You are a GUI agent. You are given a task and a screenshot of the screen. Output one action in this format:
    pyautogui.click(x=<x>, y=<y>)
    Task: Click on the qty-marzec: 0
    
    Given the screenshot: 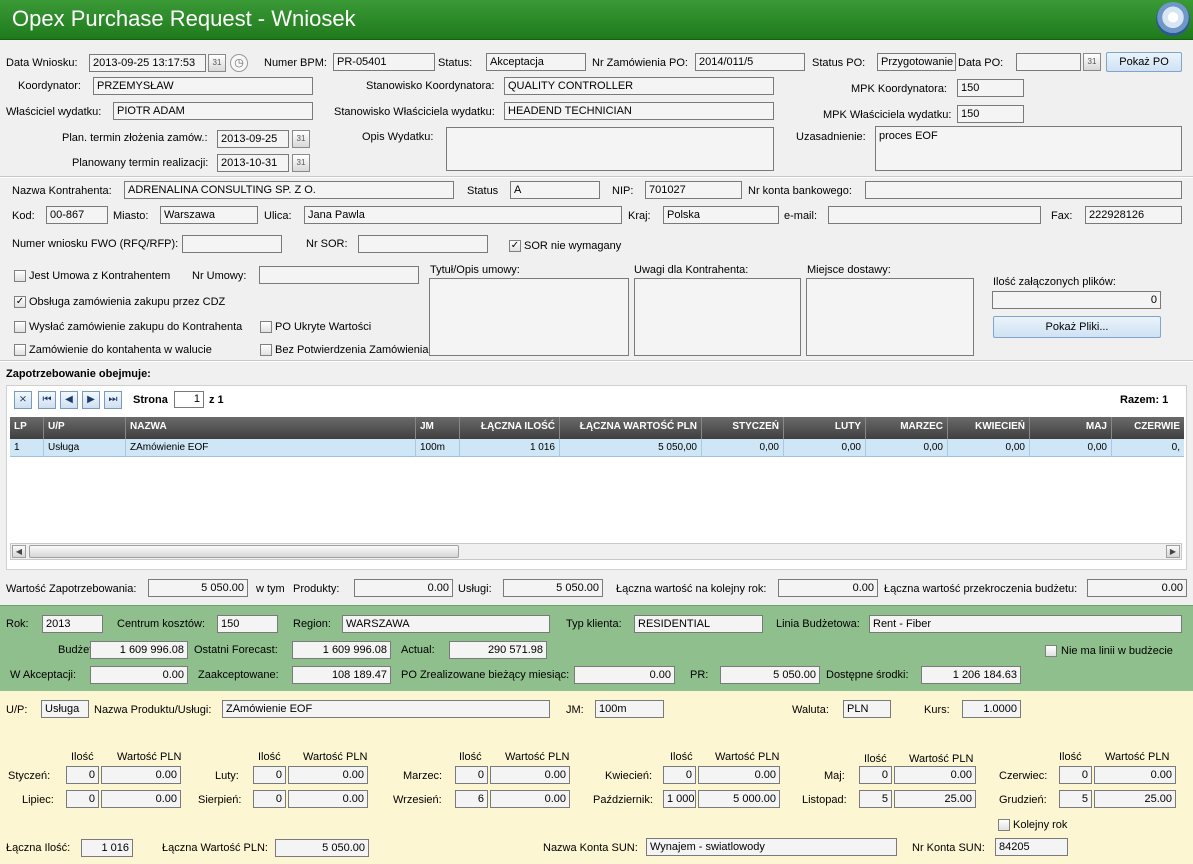 What is the action you would take?
    pyautogui.click(x=471, y=775)
    